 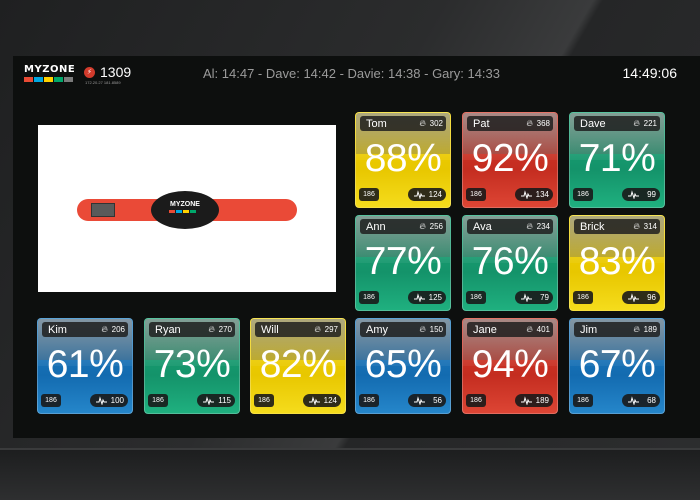 I want to click on participant-name: Dave, so click(x=593, y=124).